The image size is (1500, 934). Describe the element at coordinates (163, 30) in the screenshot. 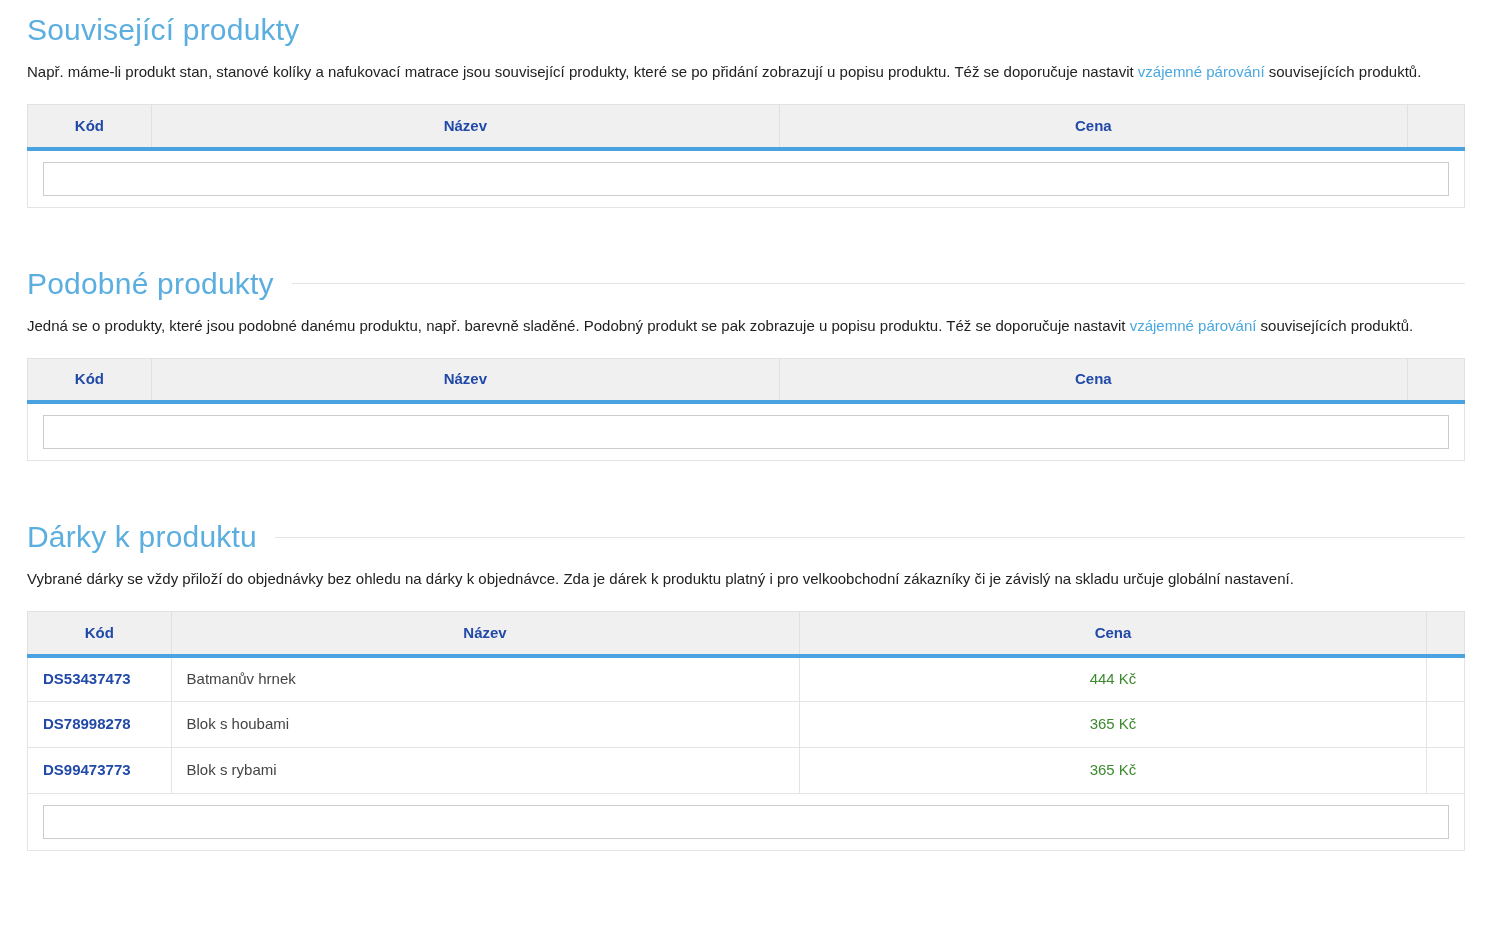

I see `section-title: Související produkty` at that location.